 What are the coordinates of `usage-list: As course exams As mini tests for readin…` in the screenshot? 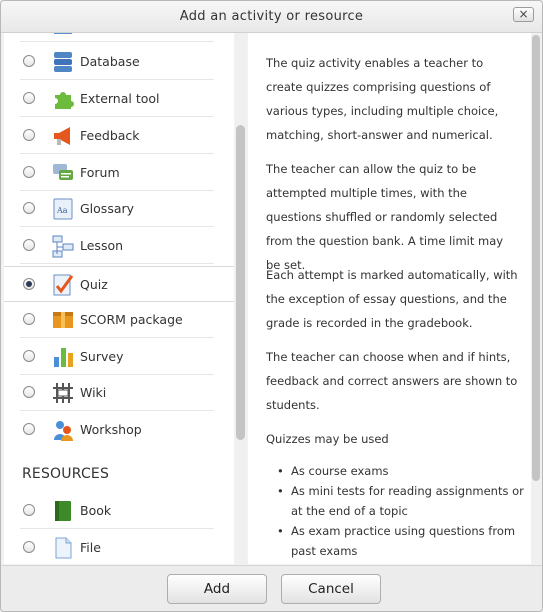 It's located at (399, 511).